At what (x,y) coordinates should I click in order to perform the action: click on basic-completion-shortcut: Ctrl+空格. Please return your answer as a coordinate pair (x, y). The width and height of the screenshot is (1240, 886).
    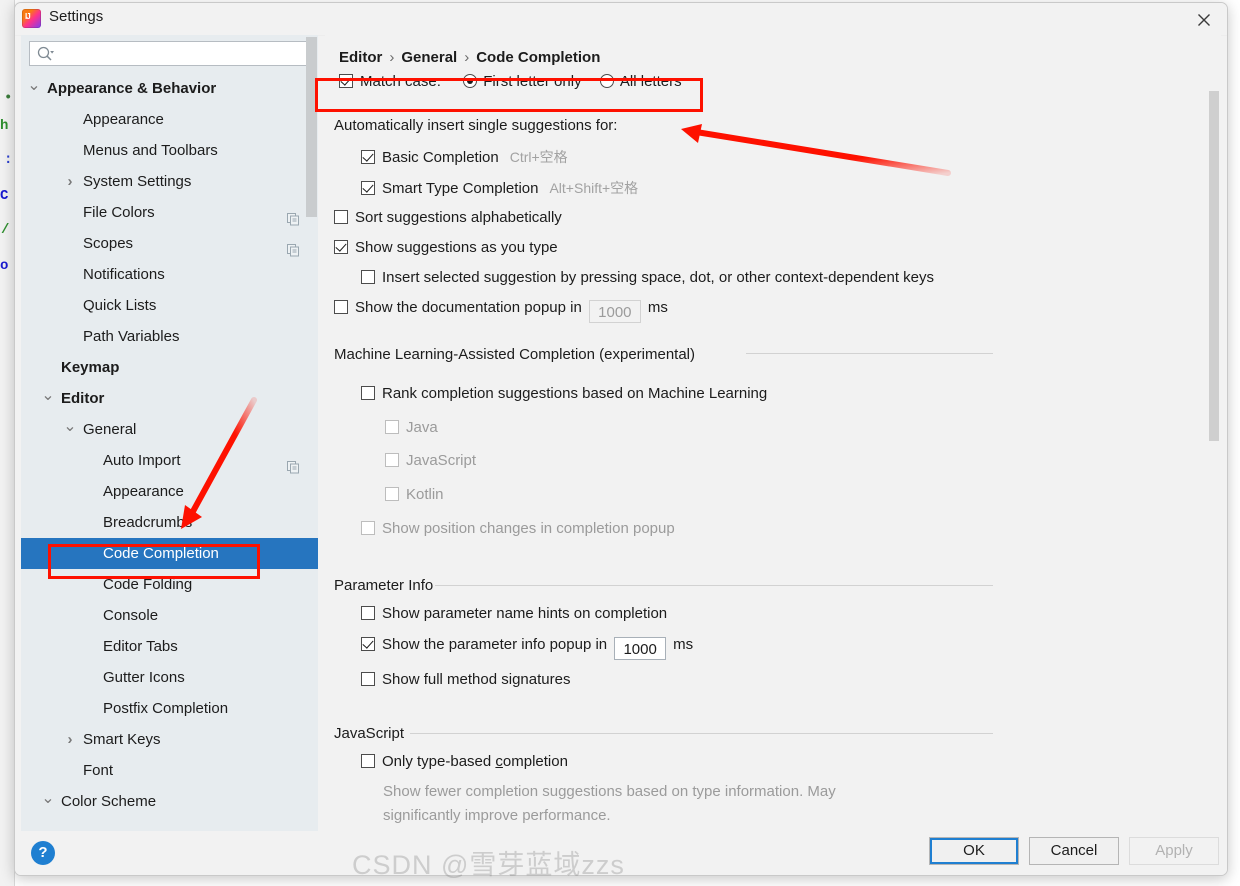
    Looking at the image, I should click on (538, 157).